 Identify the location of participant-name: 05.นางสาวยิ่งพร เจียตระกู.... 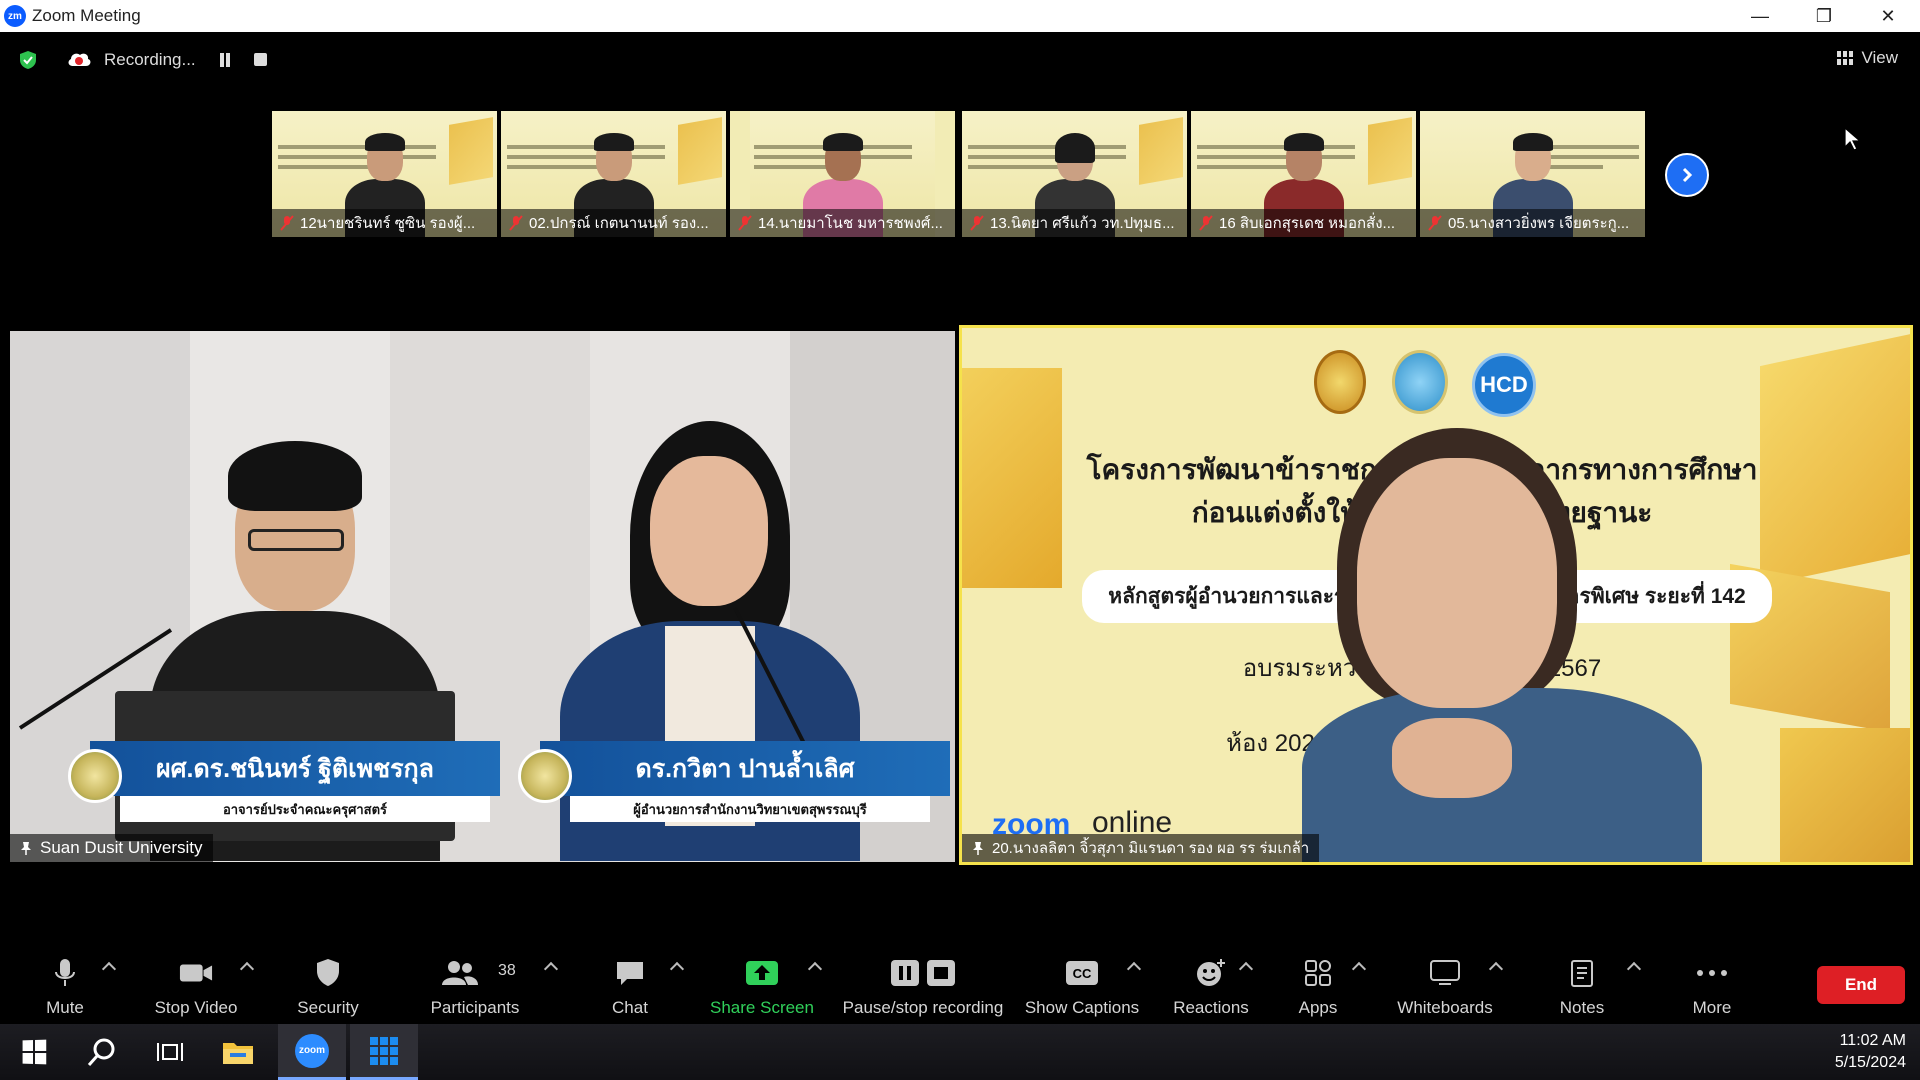
(1539, 223).